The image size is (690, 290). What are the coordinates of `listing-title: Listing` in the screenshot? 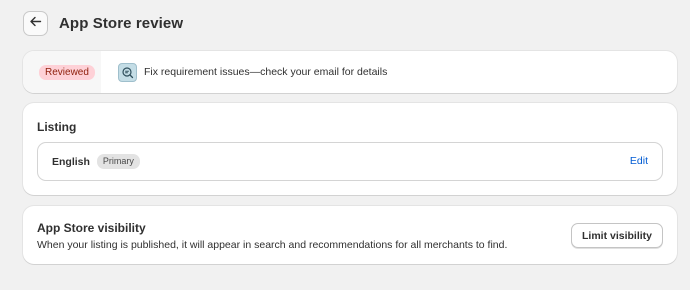 It's located at (57, 127).